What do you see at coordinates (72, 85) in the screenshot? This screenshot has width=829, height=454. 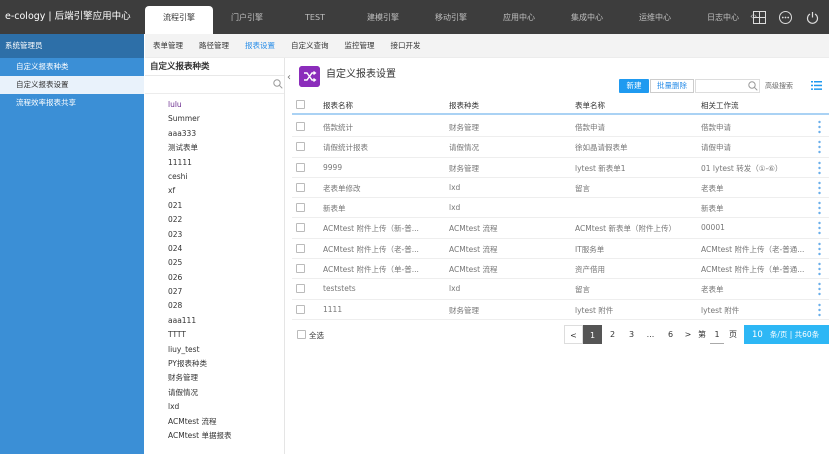 I see `sidebar-item-report-settings: 自定义报表设置` at bounding box center [72, 85].